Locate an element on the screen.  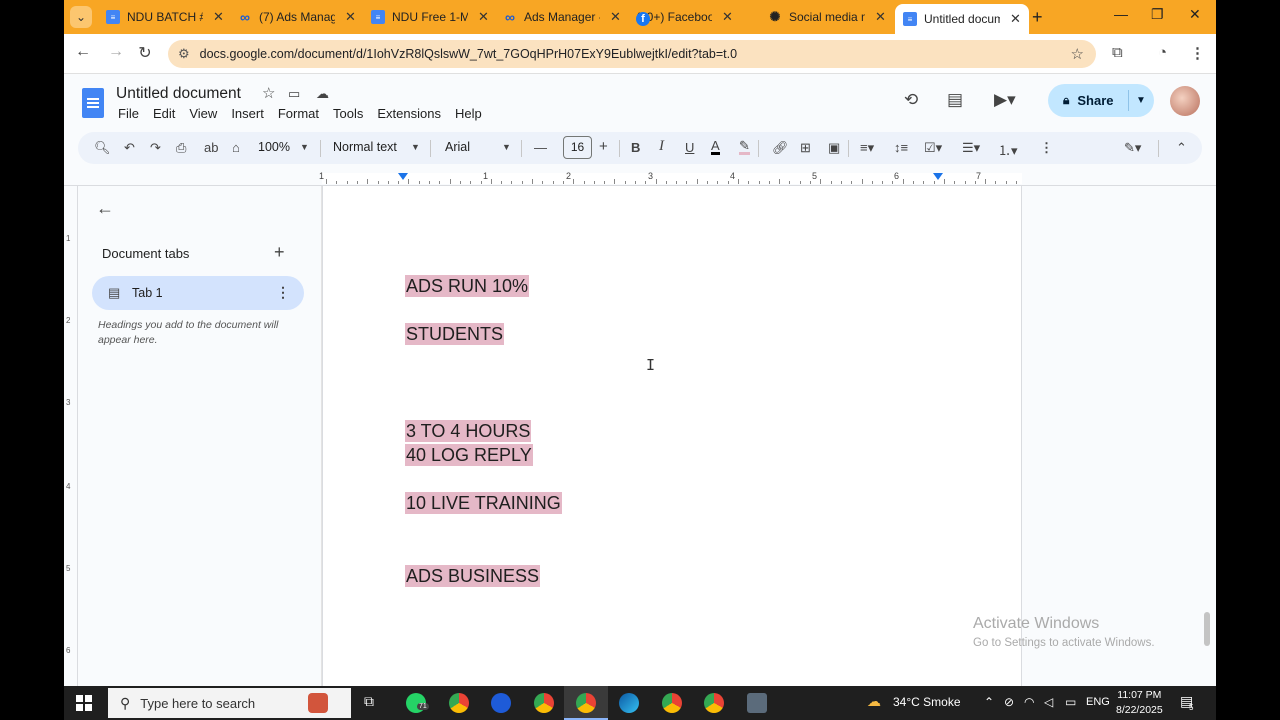
insert-link-icon: 🔗︎ is located at coordinates (780, 148).